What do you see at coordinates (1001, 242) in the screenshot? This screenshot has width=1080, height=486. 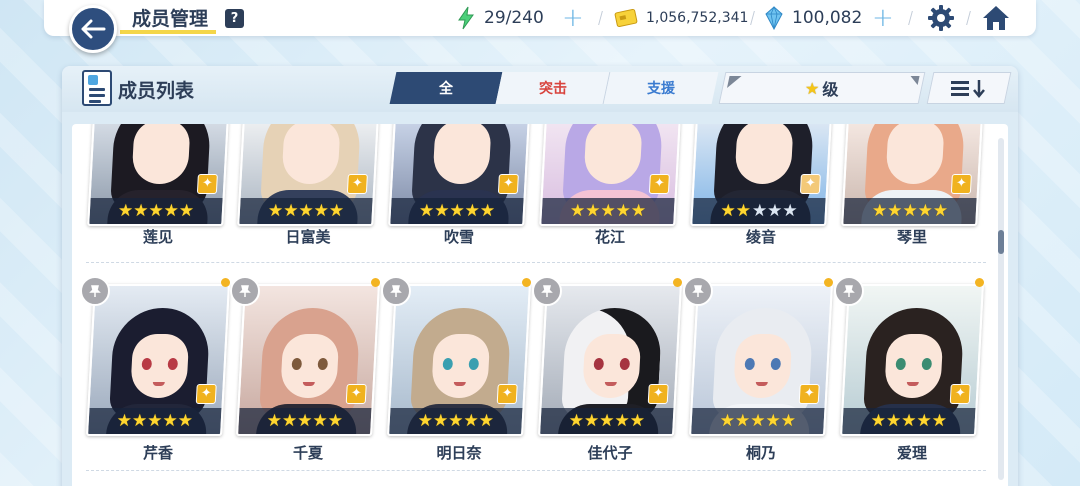 I see `scrollbar-thumb` at bounding box center [1001, 242].